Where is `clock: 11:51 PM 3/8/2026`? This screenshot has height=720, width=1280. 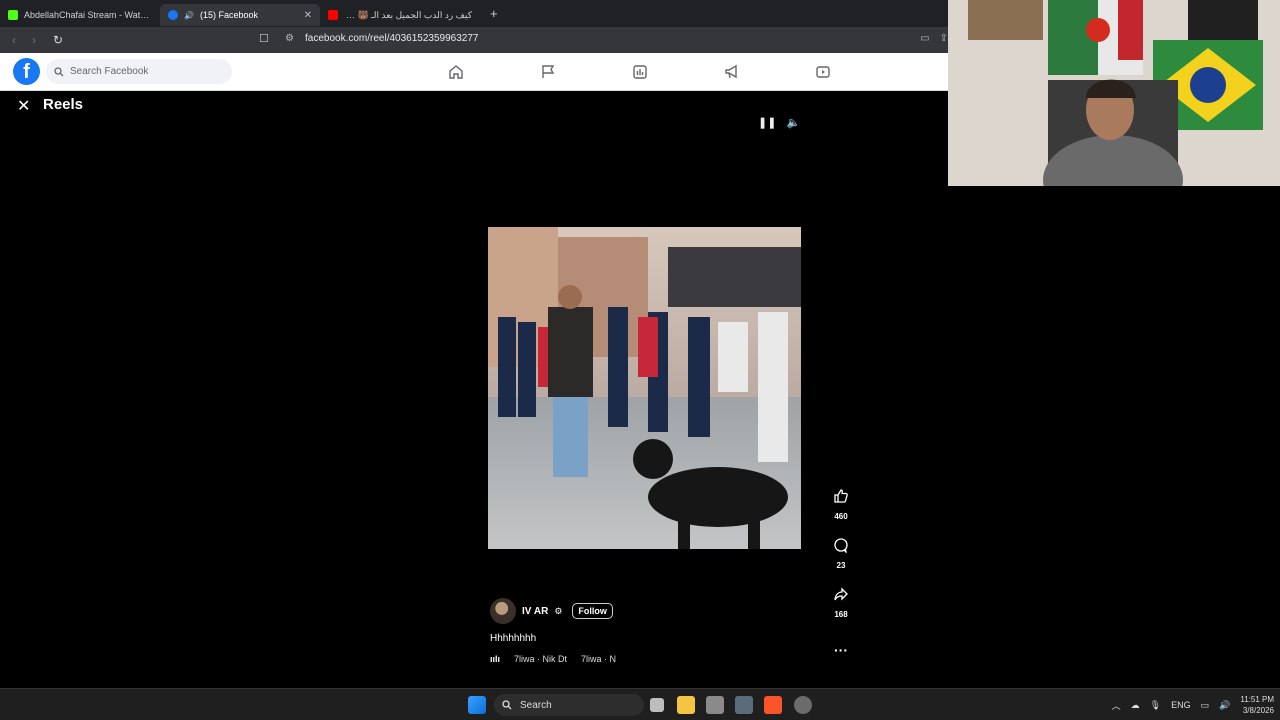 clock: 11:51 PM 3/8/2026 is located at coordinates (1257, 705).